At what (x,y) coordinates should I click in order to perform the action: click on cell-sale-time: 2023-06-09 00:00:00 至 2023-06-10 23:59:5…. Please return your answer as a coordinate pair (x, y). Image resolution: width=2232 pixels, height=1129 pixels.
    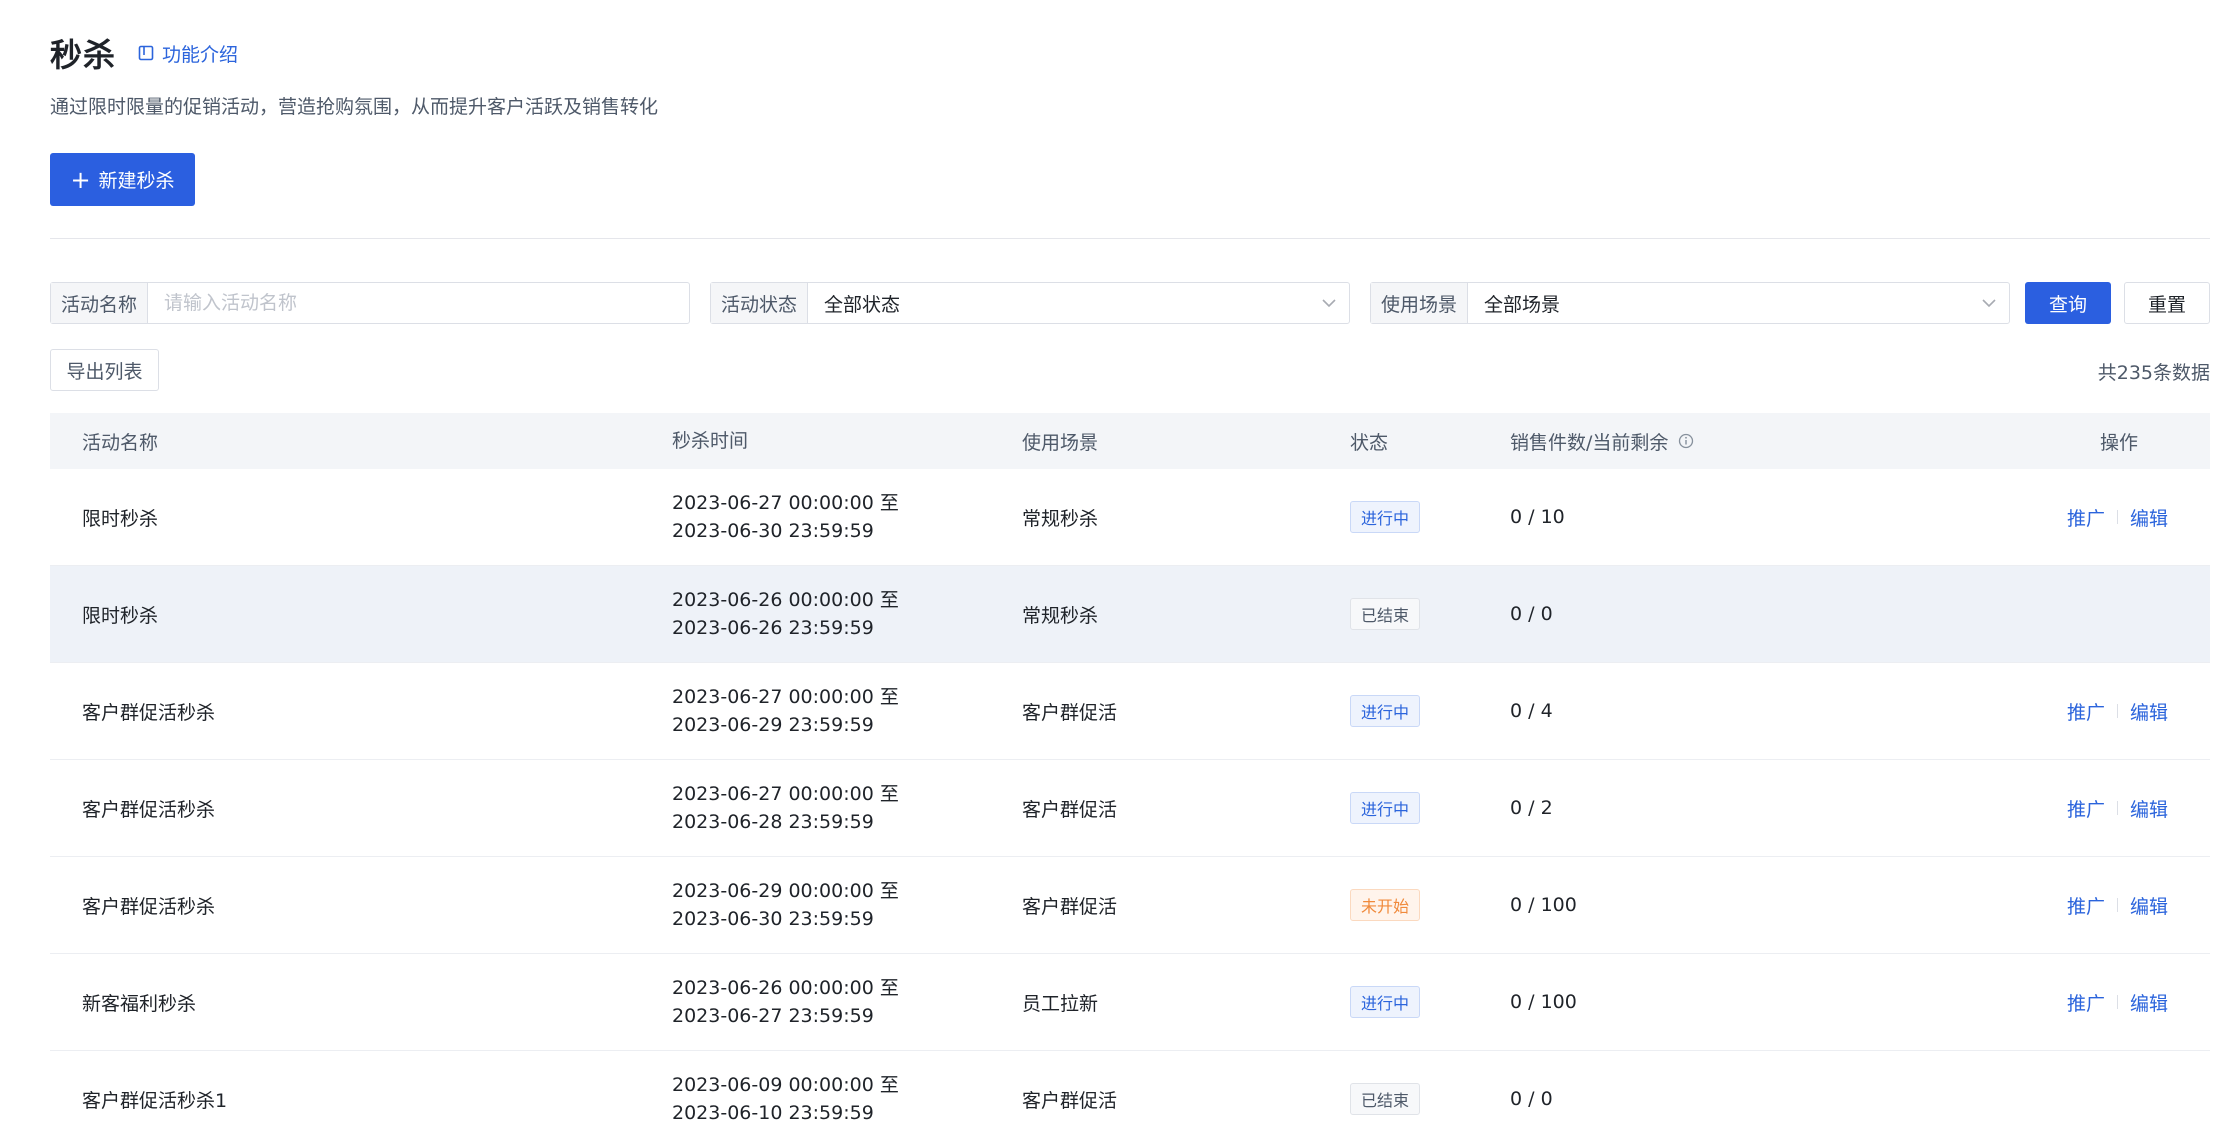
    Looking at the image, I should click on (847, 1099).